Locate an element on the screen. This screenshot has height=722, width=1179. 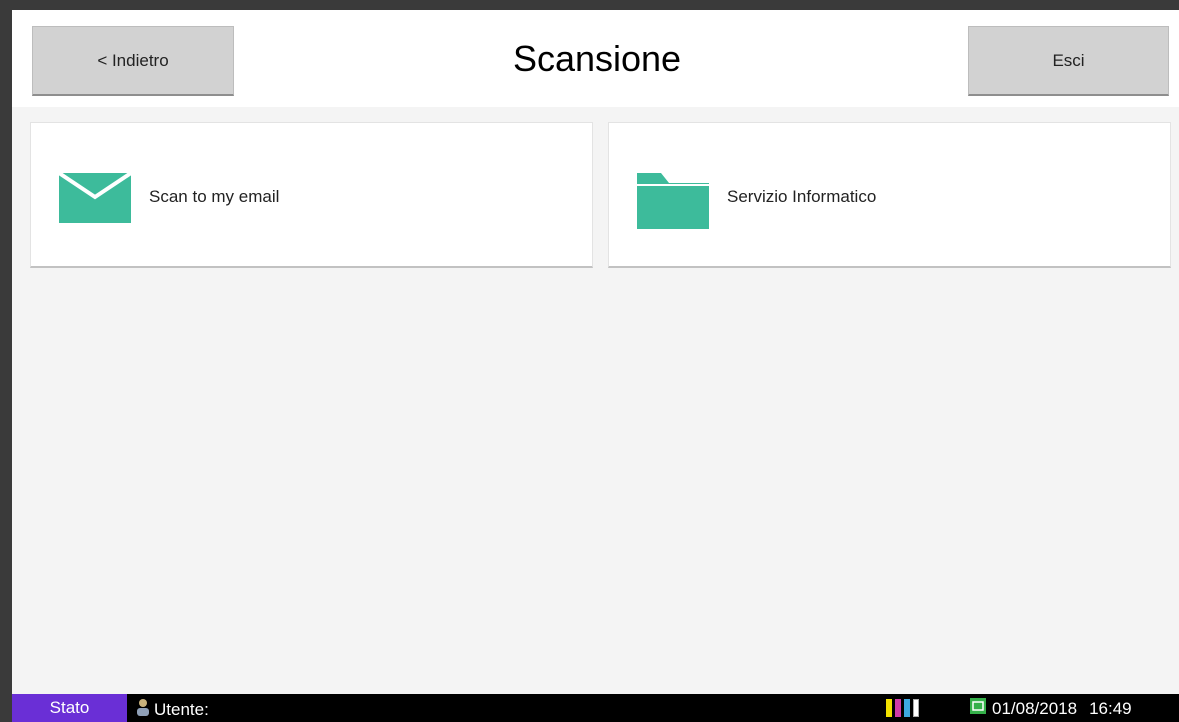
tile-label: Scan to my email is located at coordinates (214, 196).